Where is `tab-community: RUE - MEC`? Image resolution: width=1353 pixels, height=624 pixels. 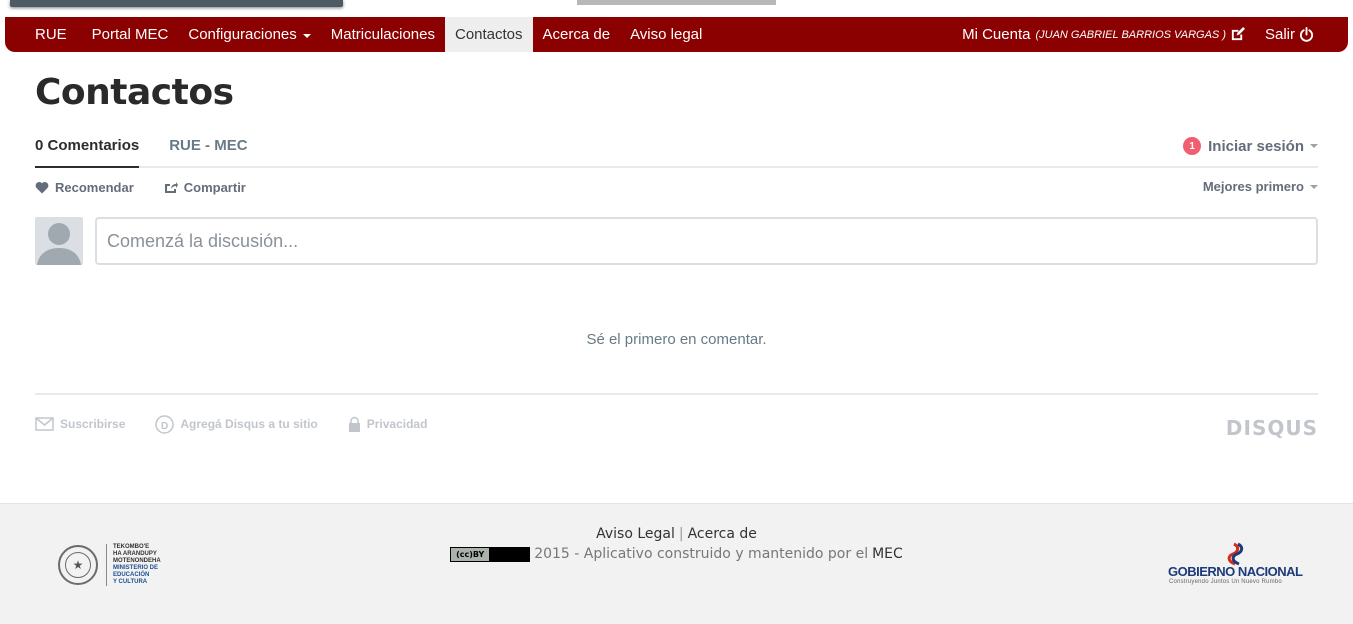 tab-community: RUE - MEC is located at coordinates (208, 147).